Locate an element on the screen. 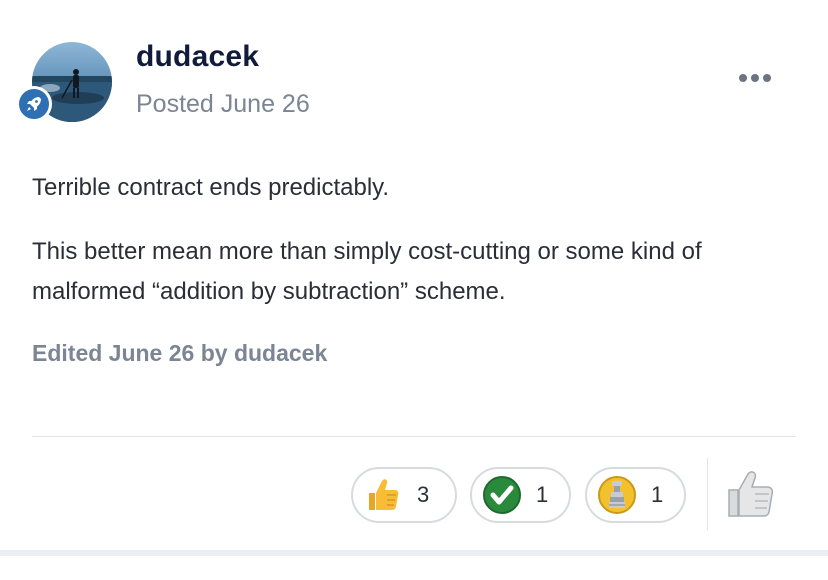 This screenshot has height=580, width=828. rocket-icon is located at coordinates (34, 104).